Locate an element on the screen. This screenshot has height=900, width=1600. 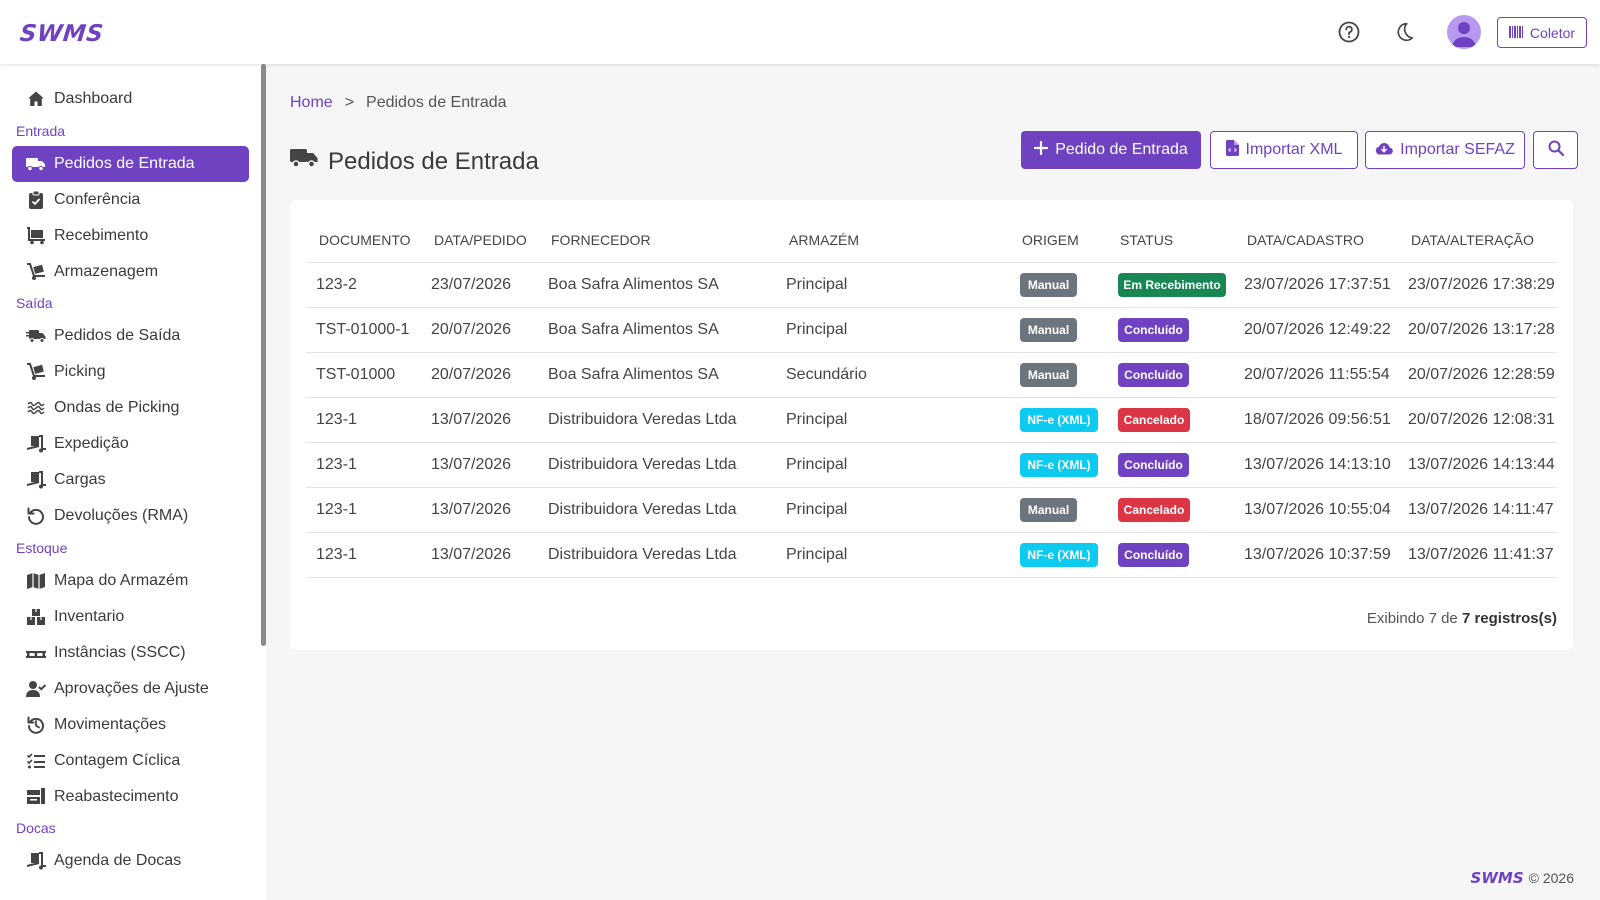
sidebar-item-label: Pedidos de Entrada is located at coordinates (124, 163).